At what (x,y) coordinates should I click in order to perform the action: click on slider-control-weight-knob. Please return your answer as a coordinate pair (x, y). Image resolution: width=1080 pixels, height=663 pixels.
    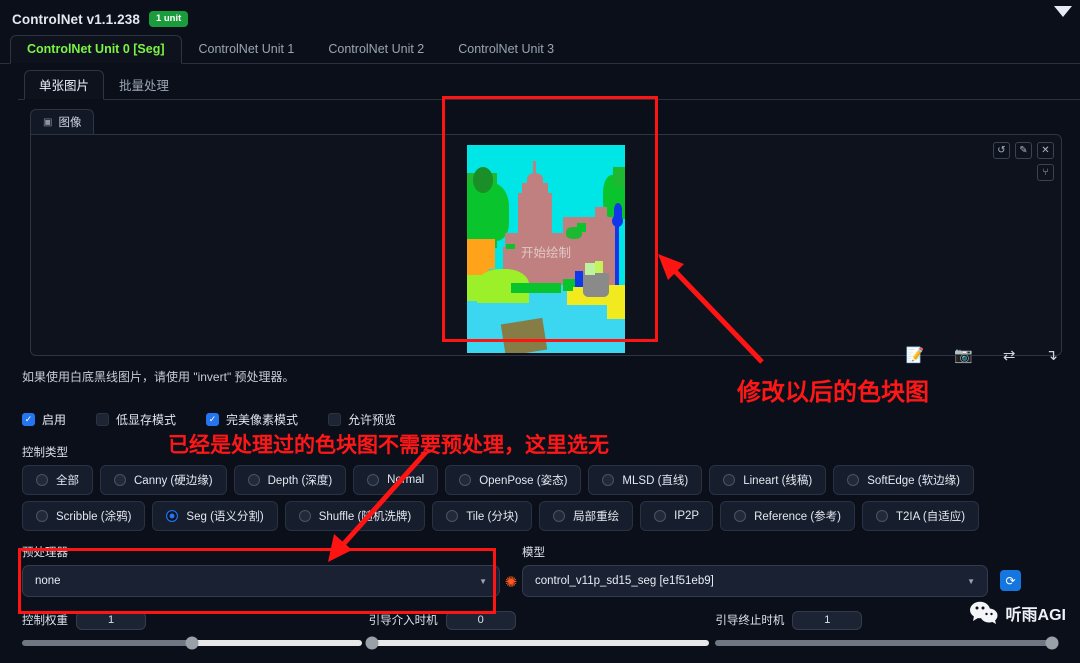
    Looking at the image, I should click on (192, 643).